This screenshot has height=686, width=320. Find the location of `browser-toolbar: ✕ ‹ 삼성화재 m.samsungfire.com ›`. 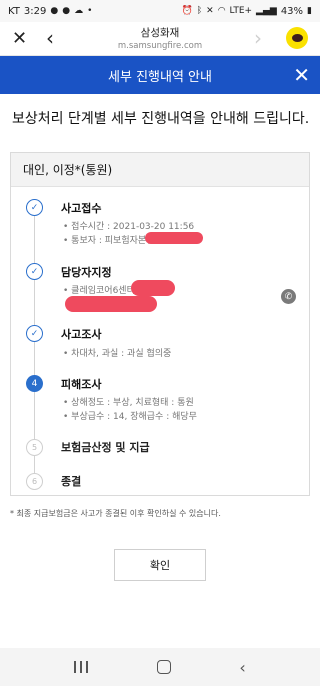

browser-toolbar: ✕ ‹ 삼성화재 m.samsungfire.com › is located at coordinates (160, 39).